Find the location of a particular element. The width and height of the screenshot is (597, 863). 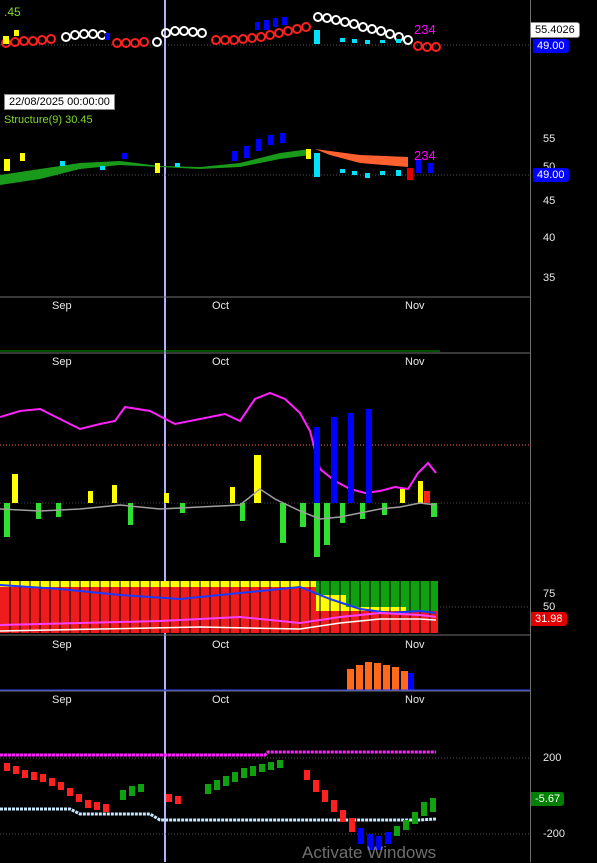

y-tick-40: 40 is located at coordinates (549, 238).